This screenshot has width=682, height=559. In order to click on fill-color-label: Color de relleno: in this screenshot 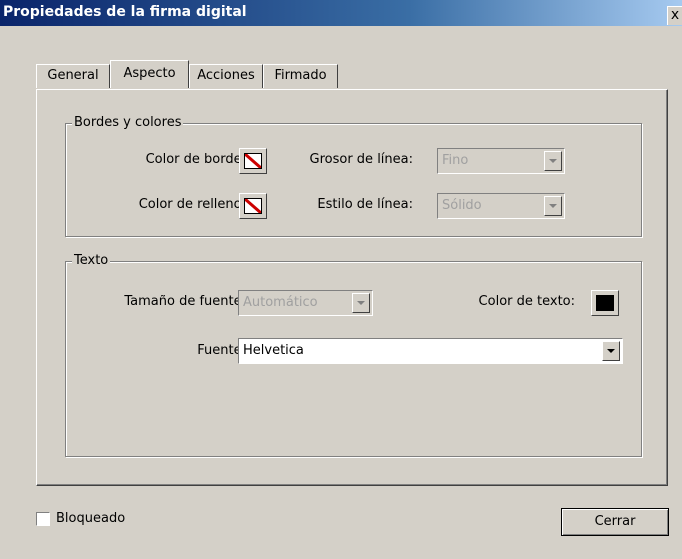, I will do `click(192, 204)`.